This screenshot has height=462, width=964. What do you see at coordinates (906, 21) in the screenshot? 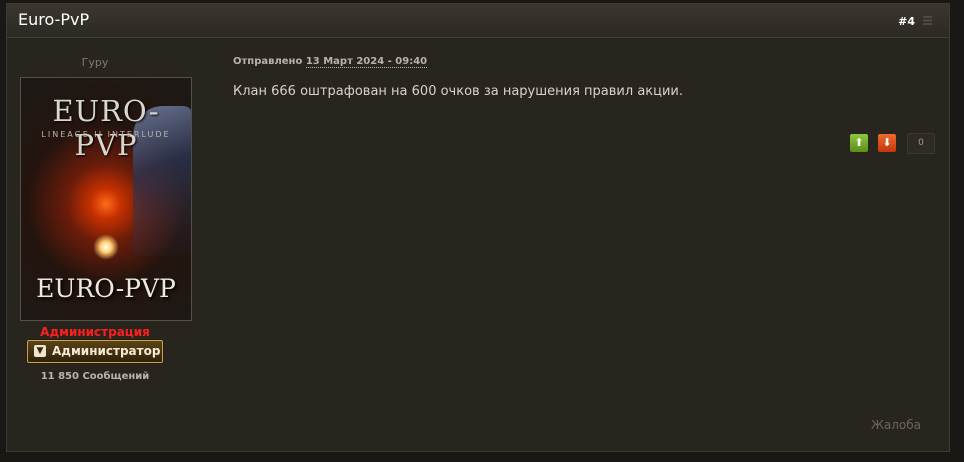
I see `post-number-link: #4` at bounding box center [906, 21].